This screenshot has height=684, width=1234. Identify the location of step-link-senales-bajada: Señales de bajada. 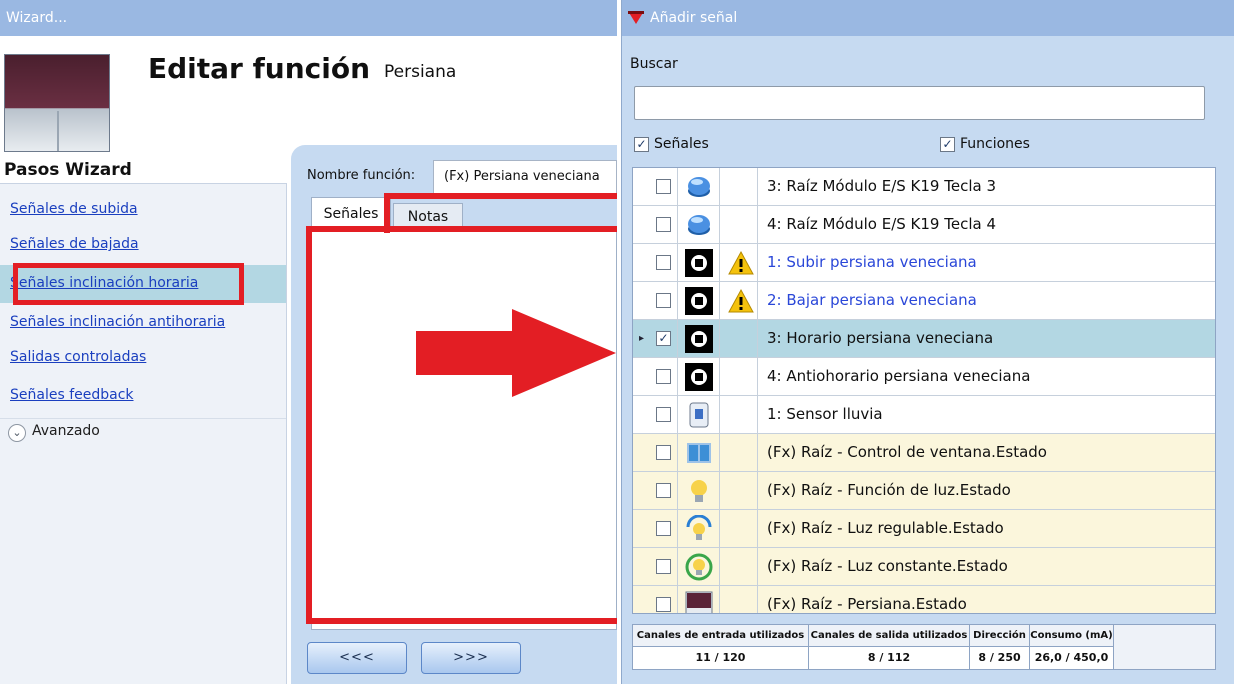
(74, 244).